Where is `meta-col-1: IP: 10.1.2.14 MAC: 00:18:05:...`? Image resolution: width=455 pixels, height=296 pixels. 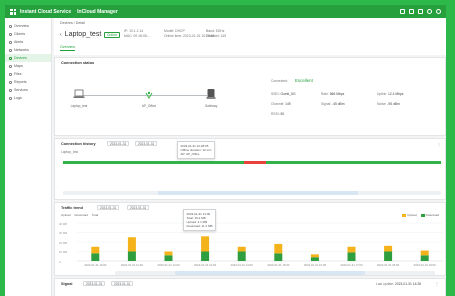 meta-col-1: IP: 10.1.2.14 MAC: 00:18:05:... is located at coordinates (137, 34).